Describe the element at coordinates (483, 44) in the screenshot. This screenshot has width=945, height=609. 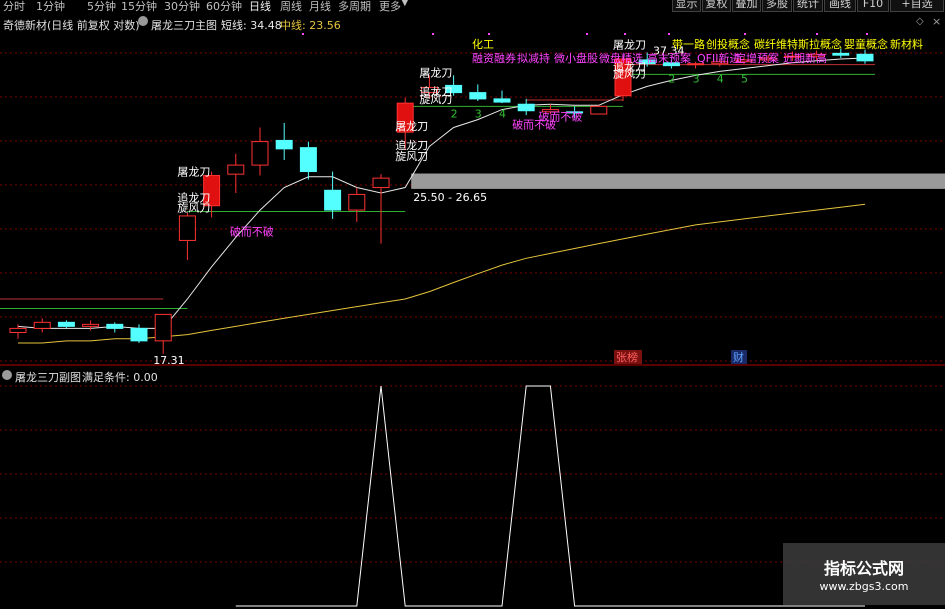
I see `concept-tag: 化工` at that location.